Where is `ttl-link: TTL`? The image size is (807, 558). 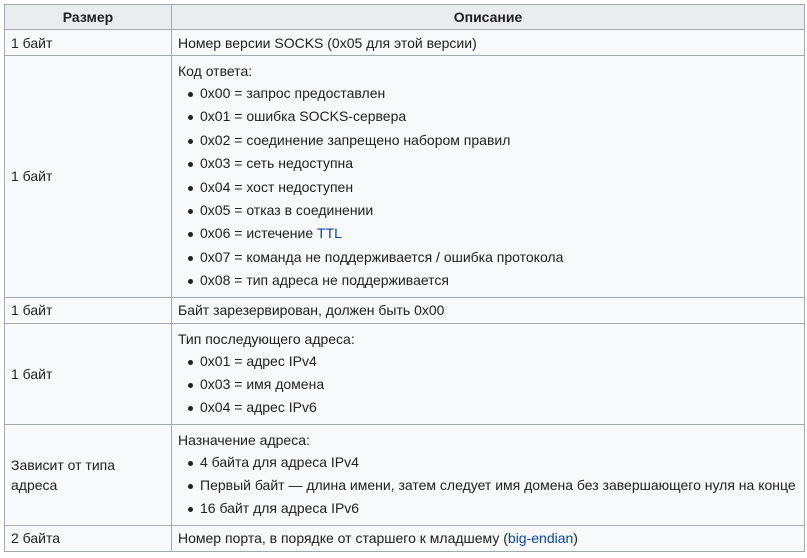 ttl-link: TTL is located at coordinates (329, 233).